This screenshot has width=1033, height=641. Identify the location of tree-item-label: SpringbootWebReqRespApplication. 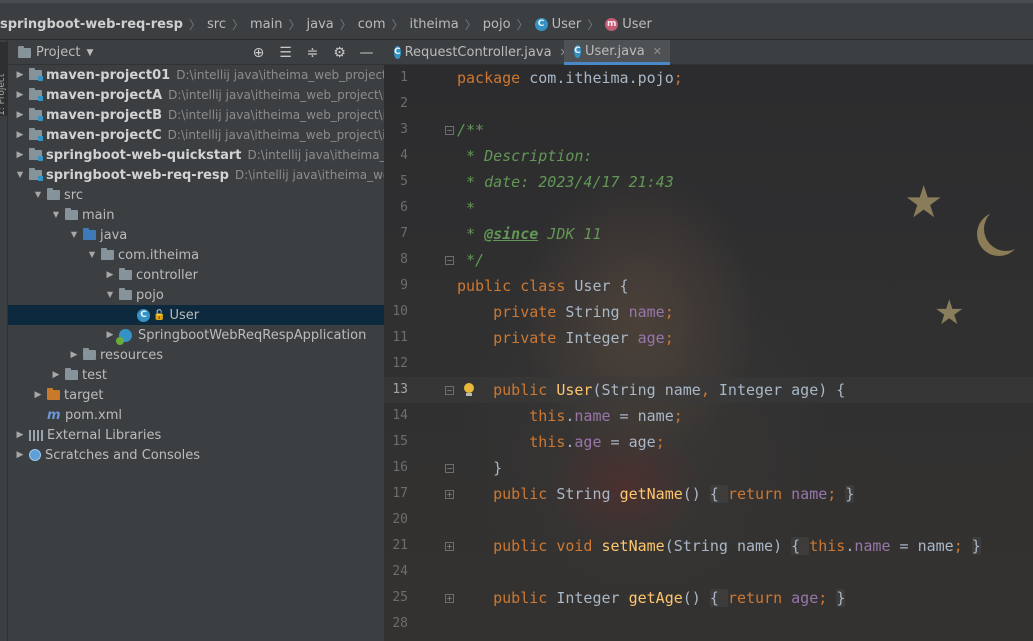
(252, 335).